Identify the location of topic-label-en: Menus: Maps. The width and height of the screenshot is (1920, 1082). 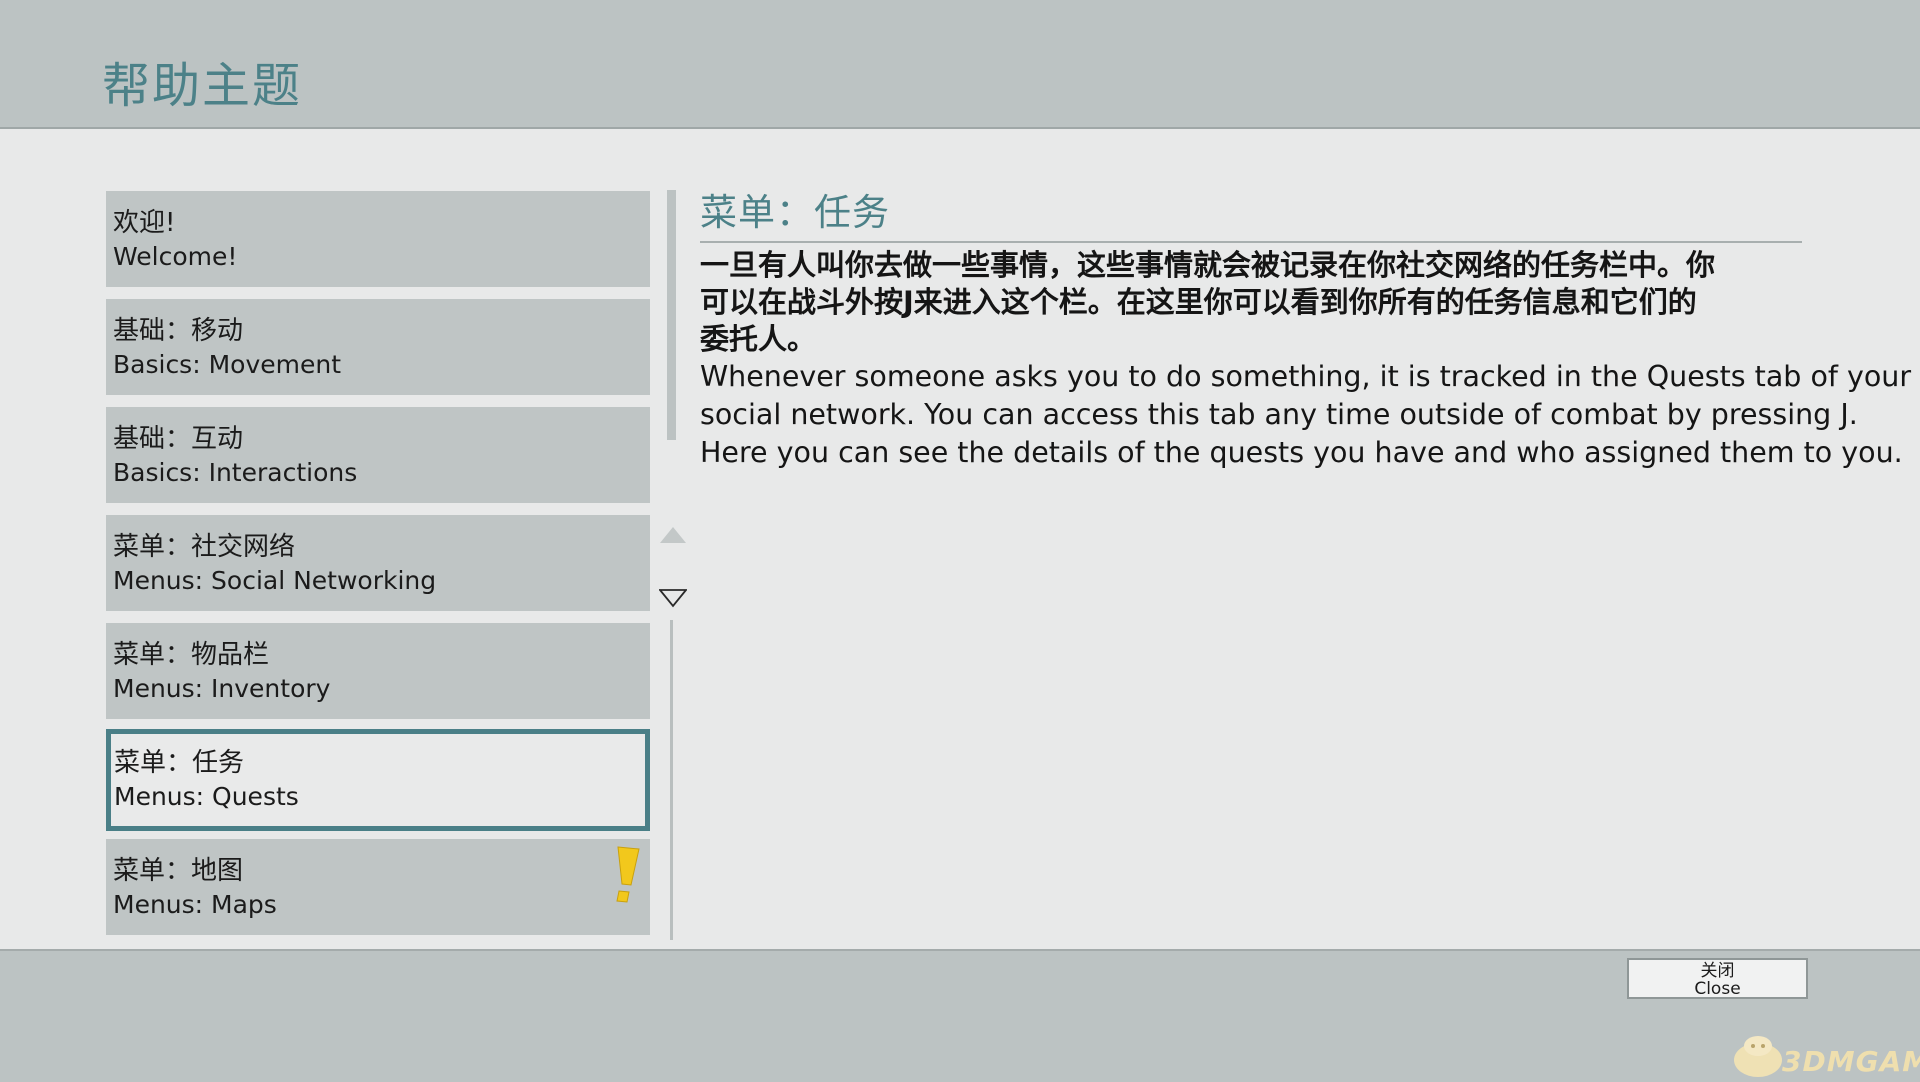
(195, 904).